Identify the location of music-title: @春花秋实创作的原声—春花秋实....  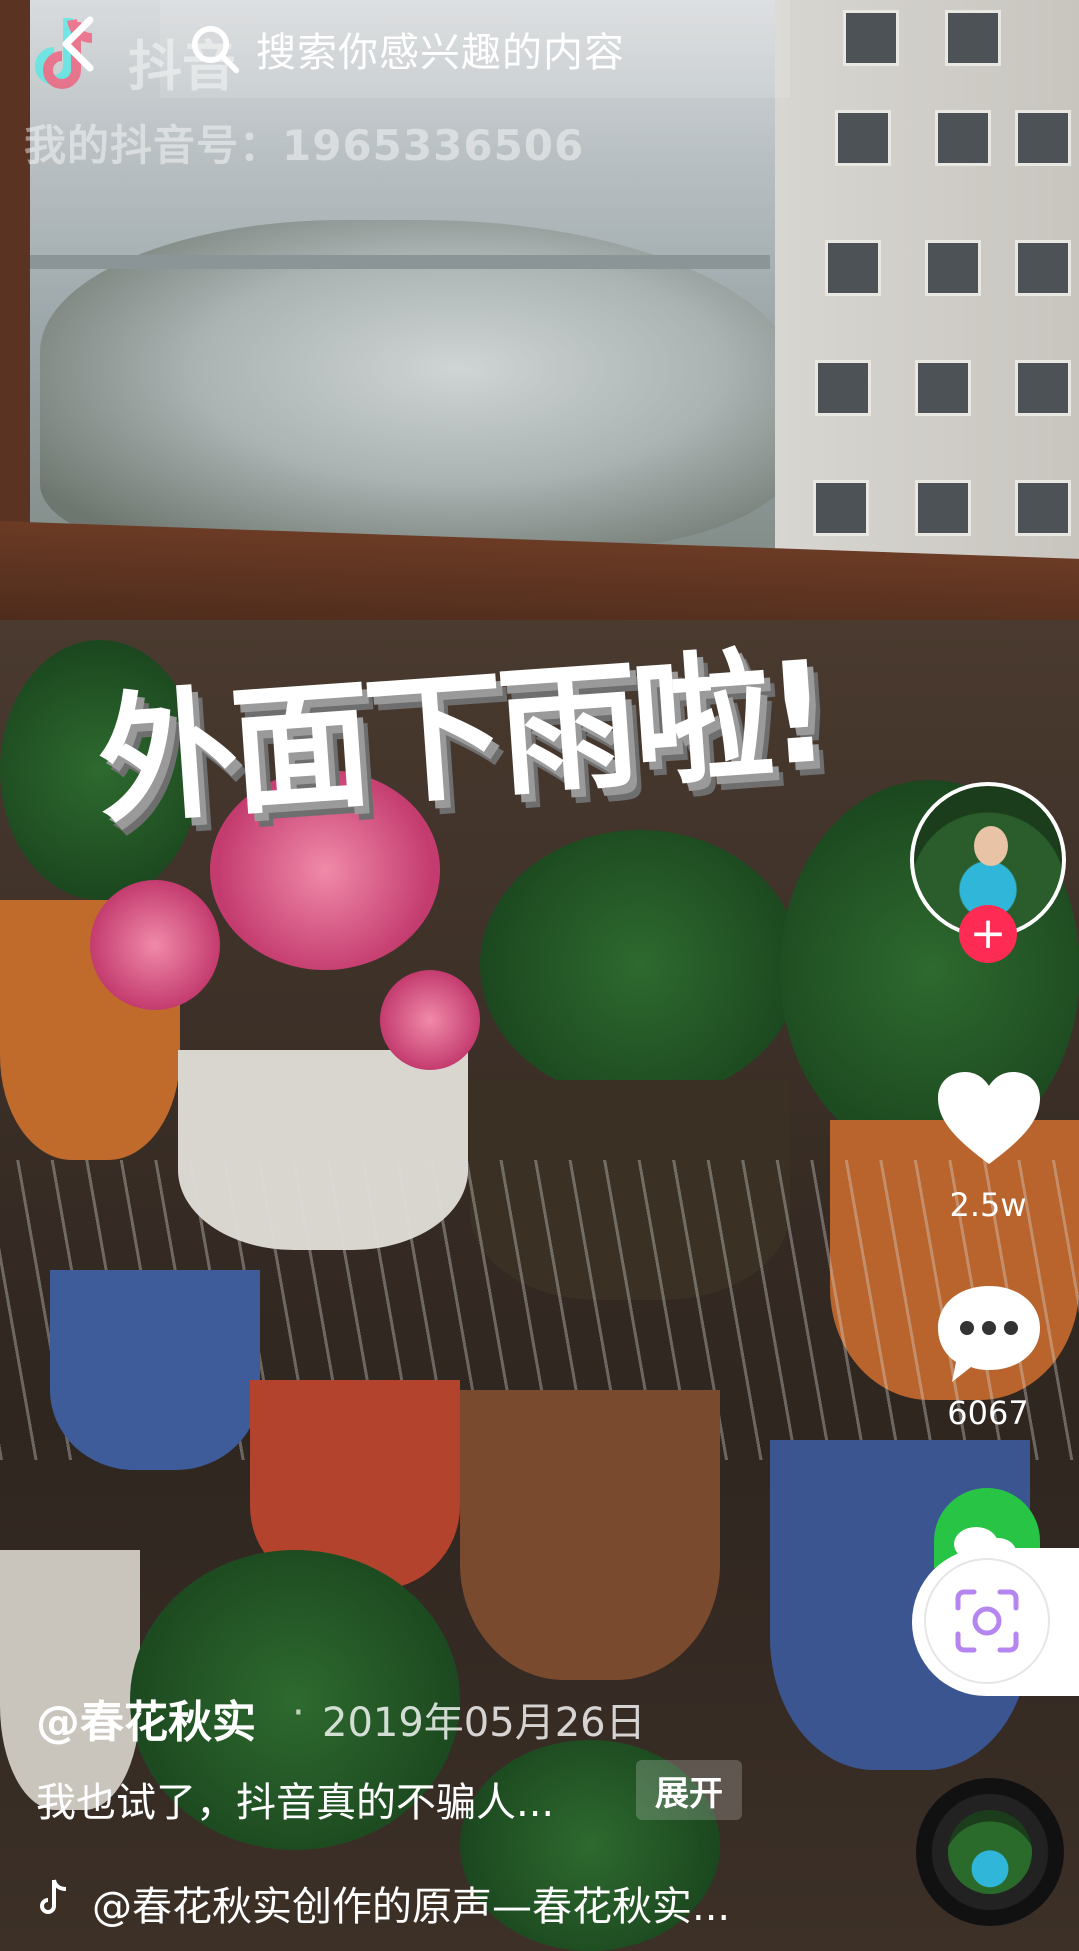
(411, 1903).